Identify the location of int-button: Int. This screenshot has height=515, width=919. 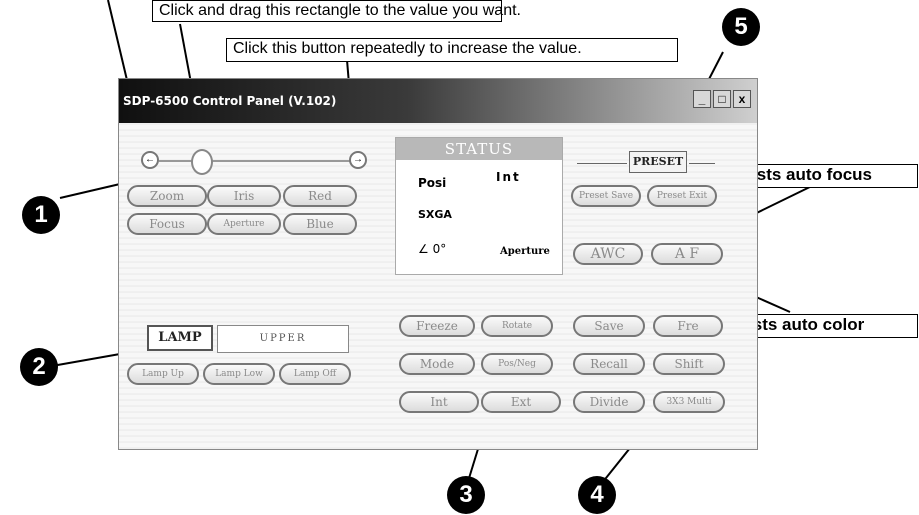
(439, 402).